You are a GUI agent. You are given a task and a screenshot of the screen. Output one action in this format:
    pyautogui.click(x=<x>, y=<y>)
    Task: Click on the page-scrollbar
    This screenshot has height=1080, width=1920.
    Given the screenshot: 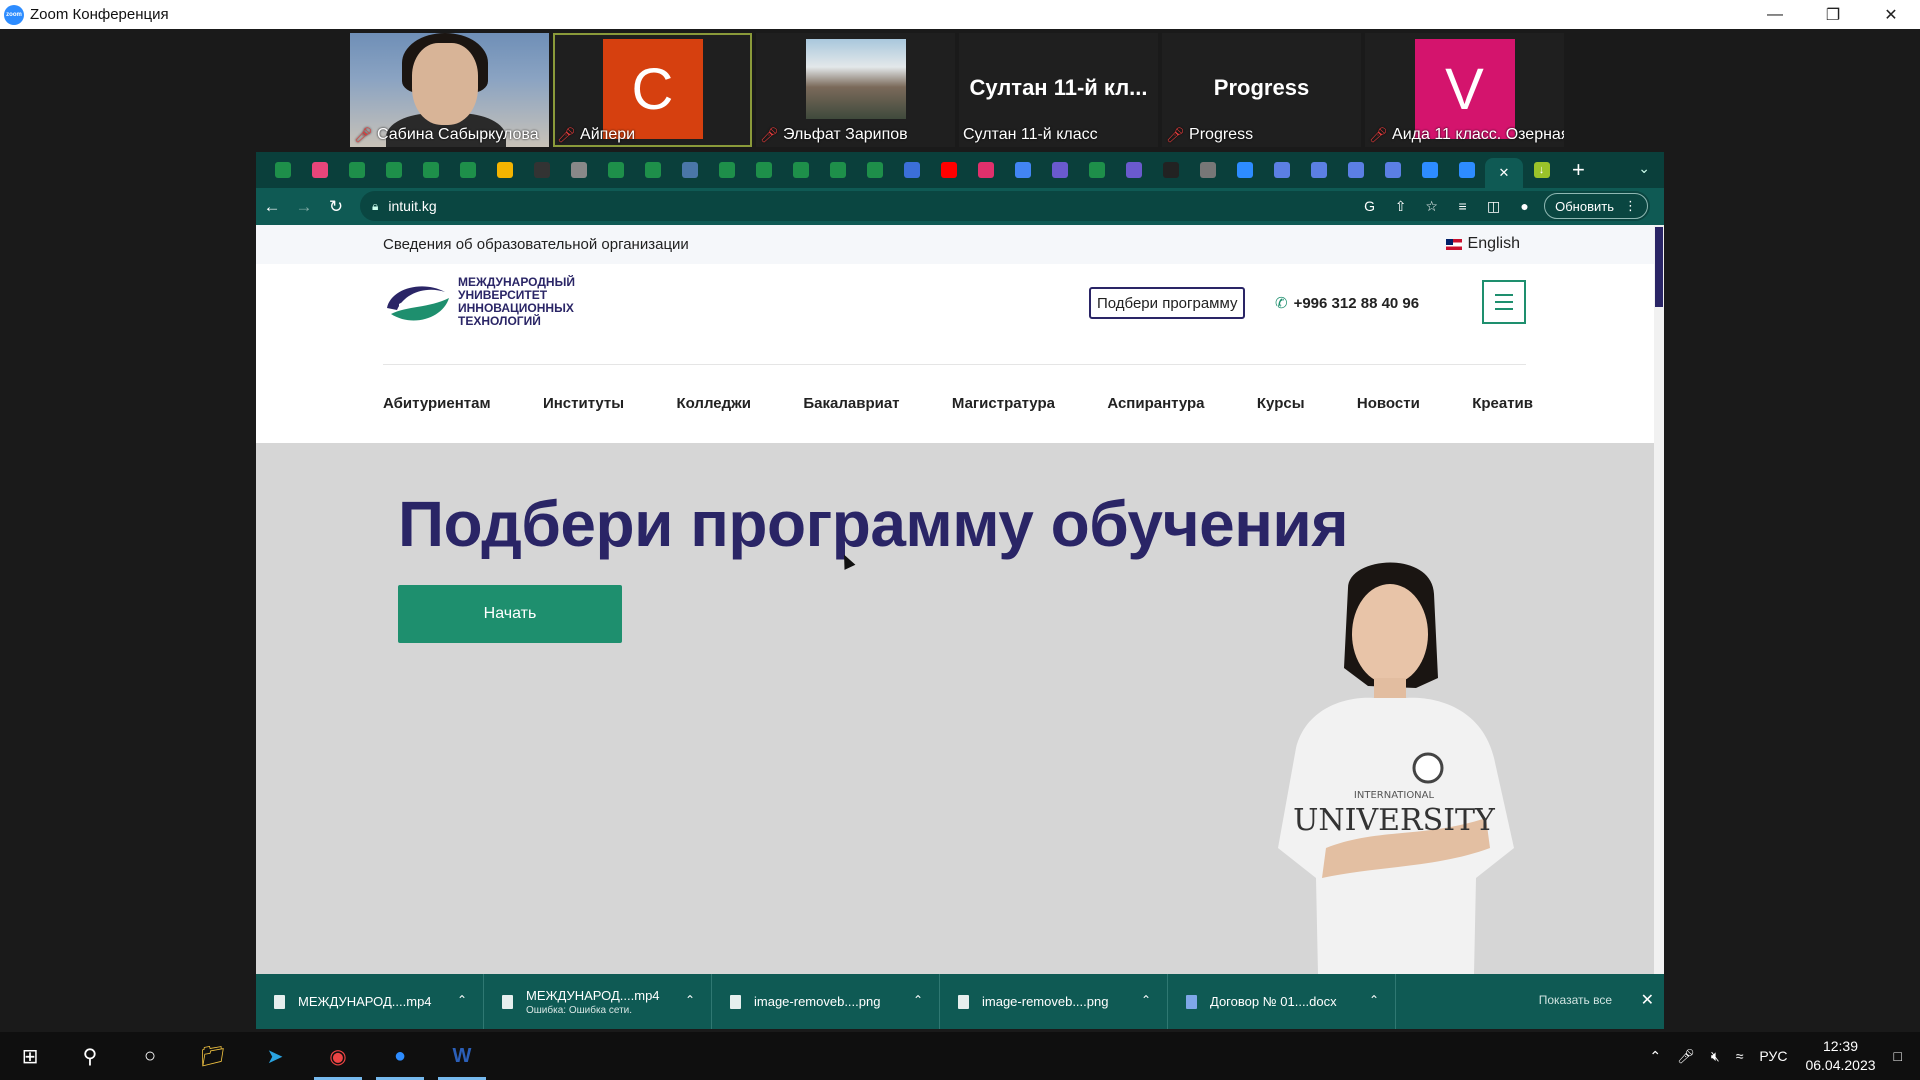 What is the action you would take?
    pyautogui.click(x=1659, y=599)
    